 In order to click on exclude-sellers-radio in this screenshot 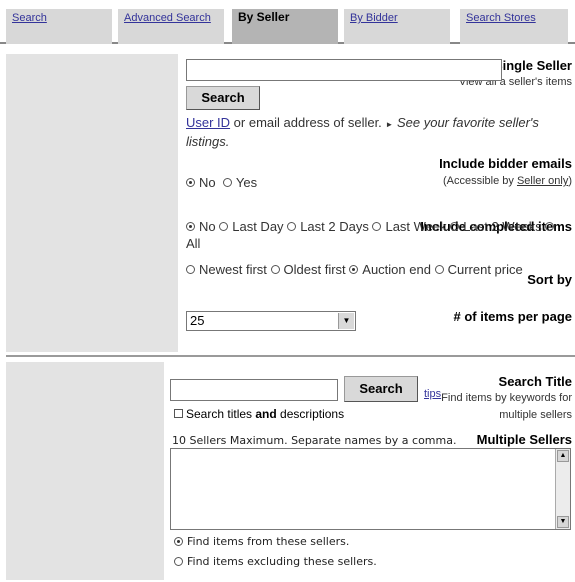, I will do `click(178, 561)`.